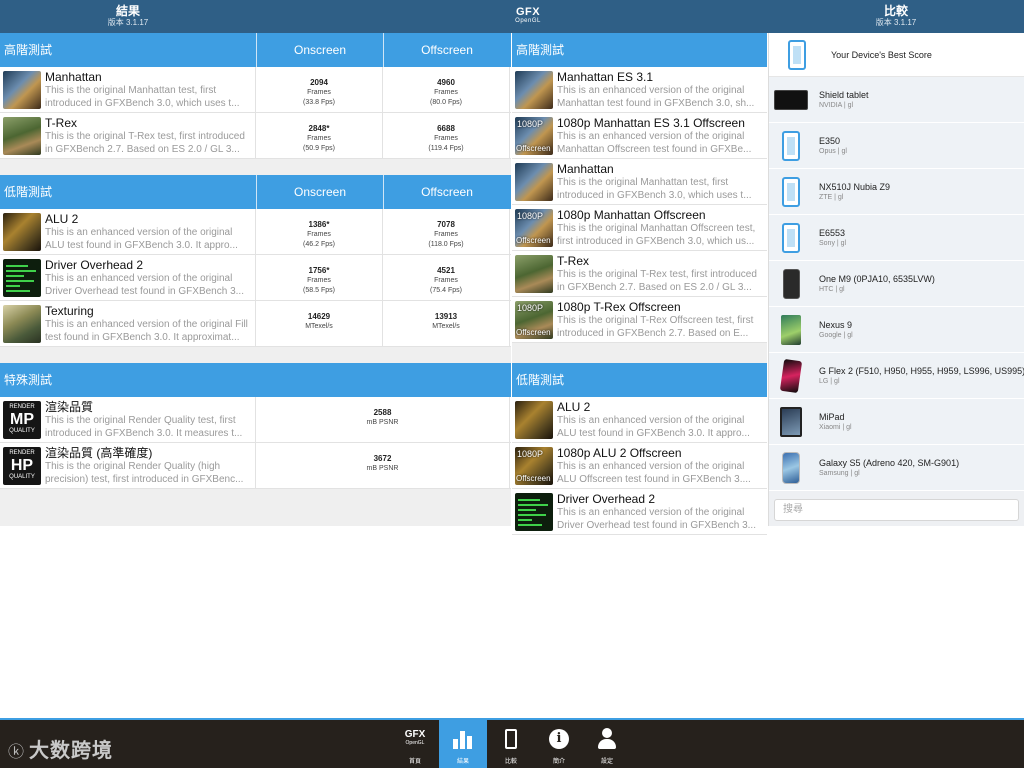  I want to click on onscreen-score: 2094 Frames (33.8 Fps), so click(319, 89).